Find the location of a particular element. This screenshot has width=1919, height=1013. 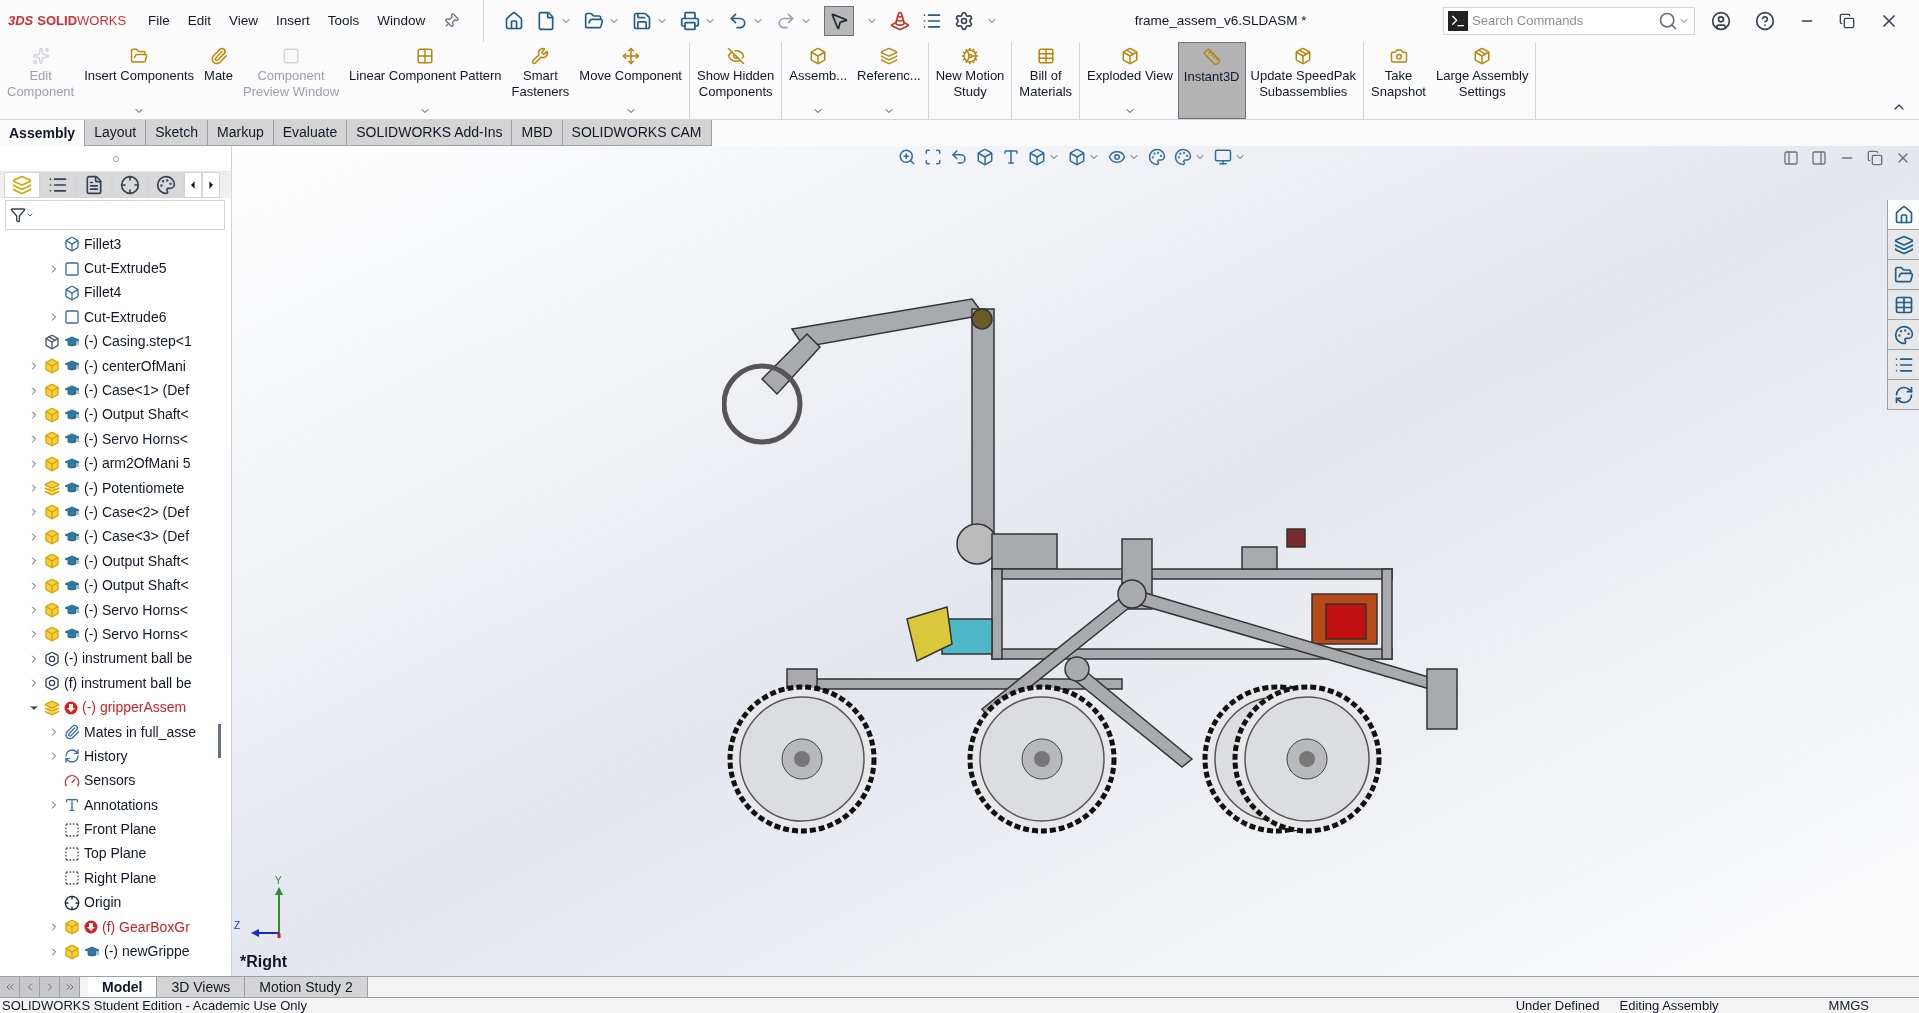

tree-item-label: Mates in full_asse is located at coordinates (140, 732).